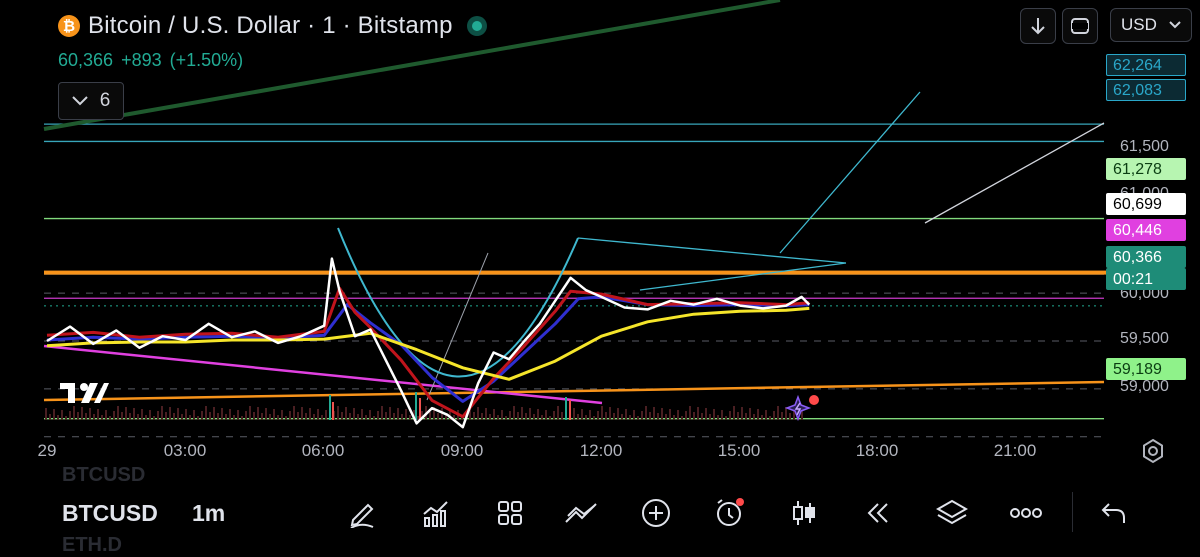 The width and height of the screenshot is (1200, 557). Describe the element at coordinates (462, 450) in the screenshot. I see `time-axis-label: 09:00` at that location.